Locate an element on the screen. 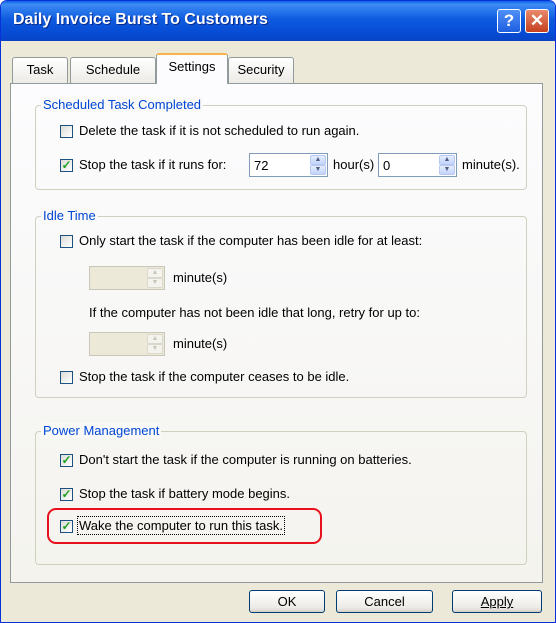 This screenshot has height=623, width=556. tab-schedule: Schedule is located at coordinates (113, 70).